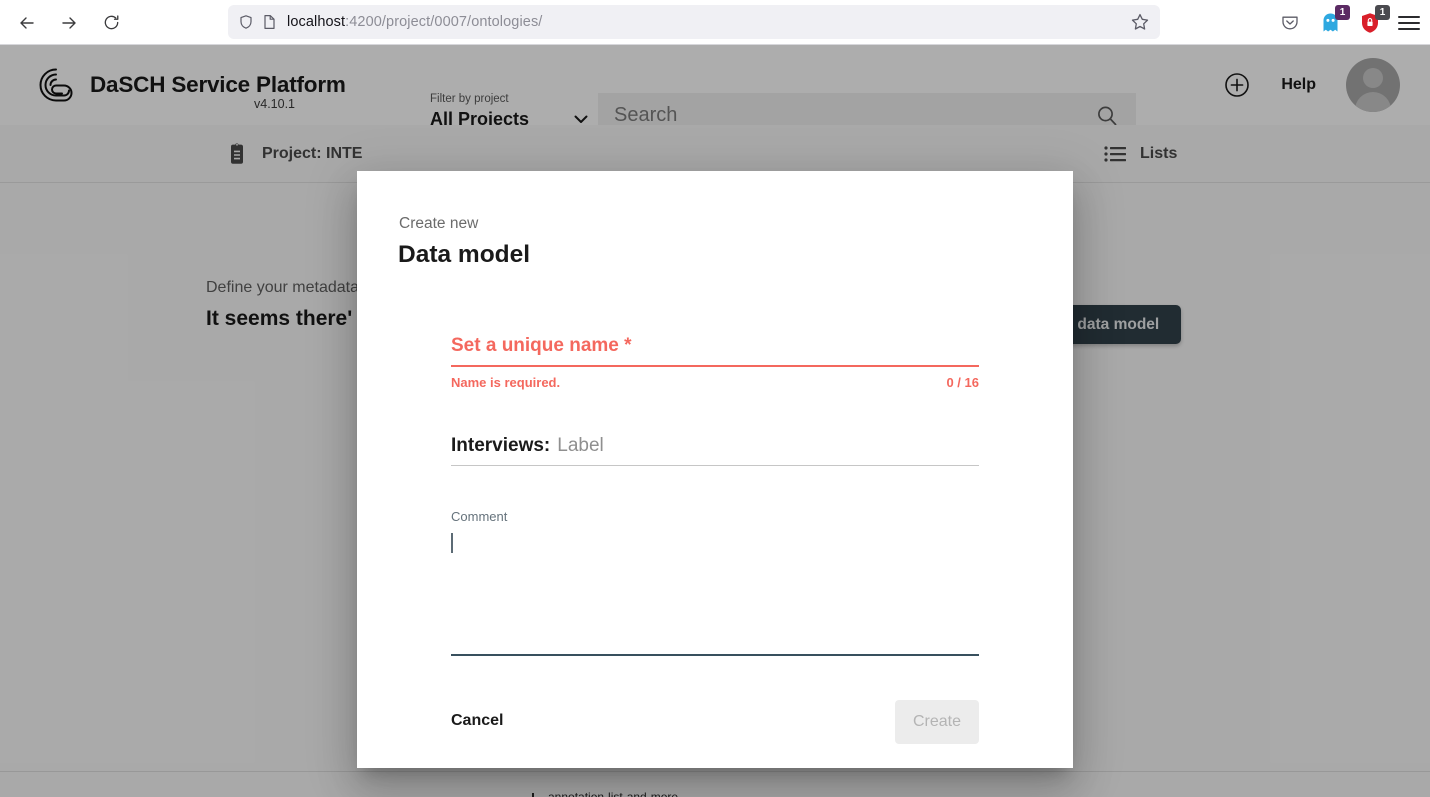 The width and height of the screenshot is (1430, 797). What do you see at coordinates (715, 378) in the screenshot?
I see `name-field-hints: Name is required. 0 / 16` at bounding box center [715, 378].